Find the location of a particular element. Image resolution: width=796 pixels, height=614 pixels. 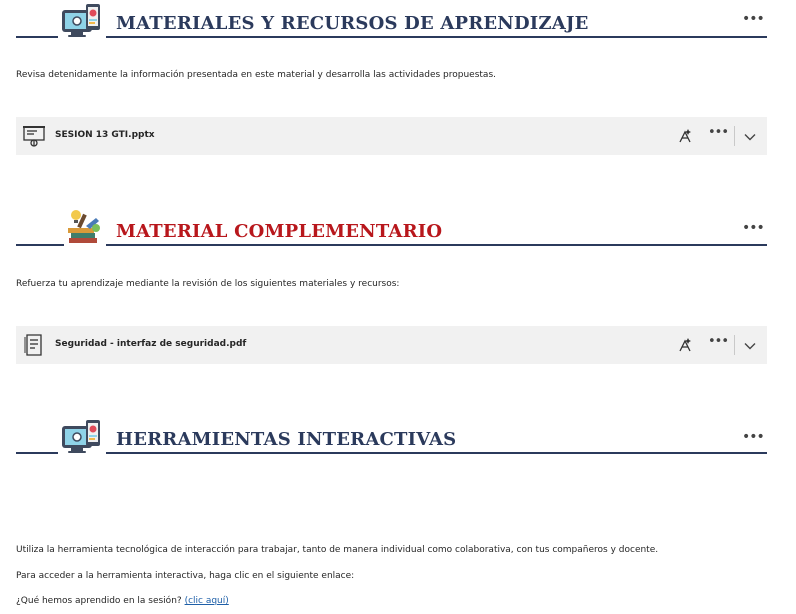

question-text: ¿Qué hemos aprendido en la sesión? is located at coordinates (99, 601).